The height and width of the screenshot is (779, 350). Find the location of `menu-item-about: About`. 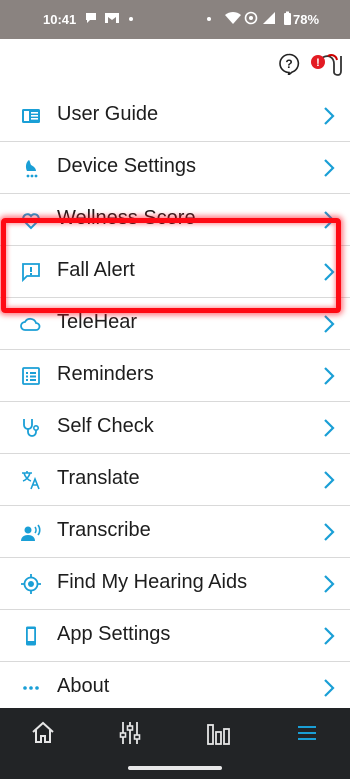

menu-item-about: About is located at coordinates (175, 688).